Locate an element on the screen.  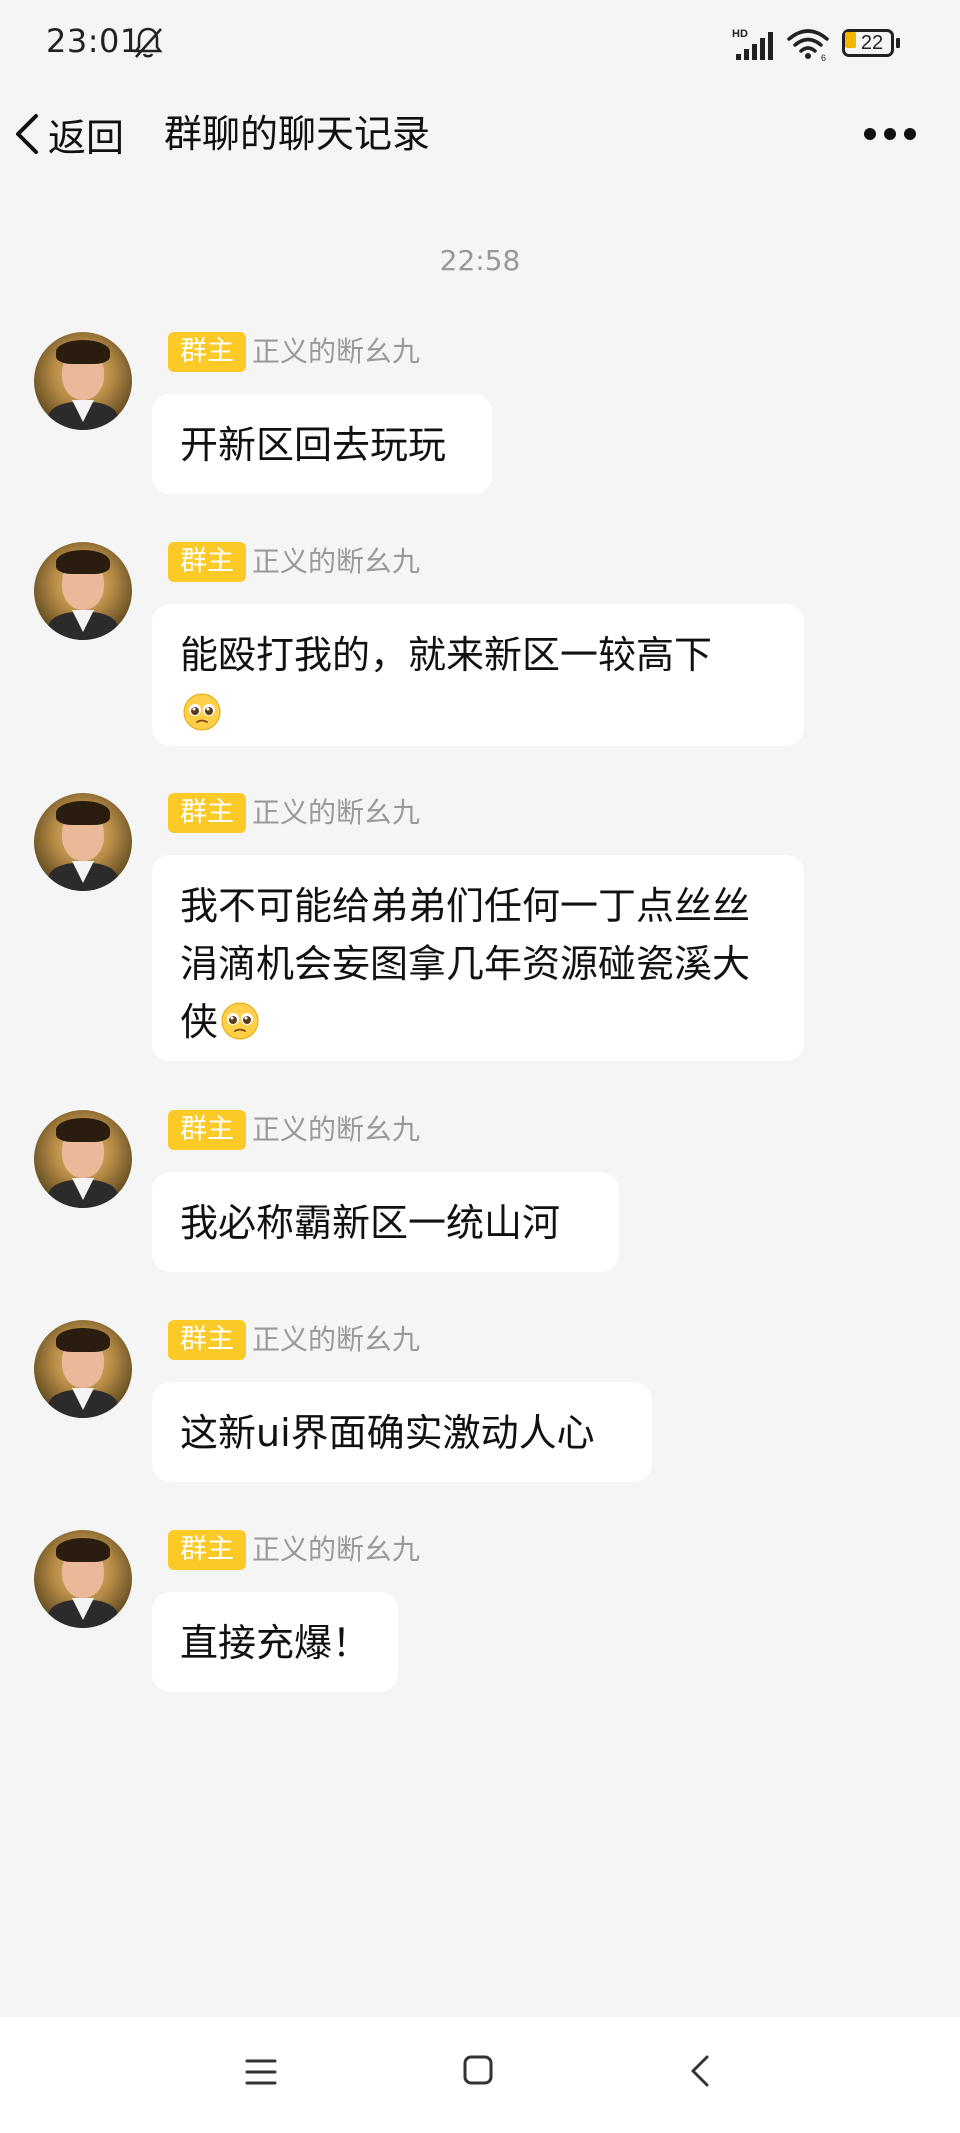
back-triangle-icon is located at coordinates (700, 2071).